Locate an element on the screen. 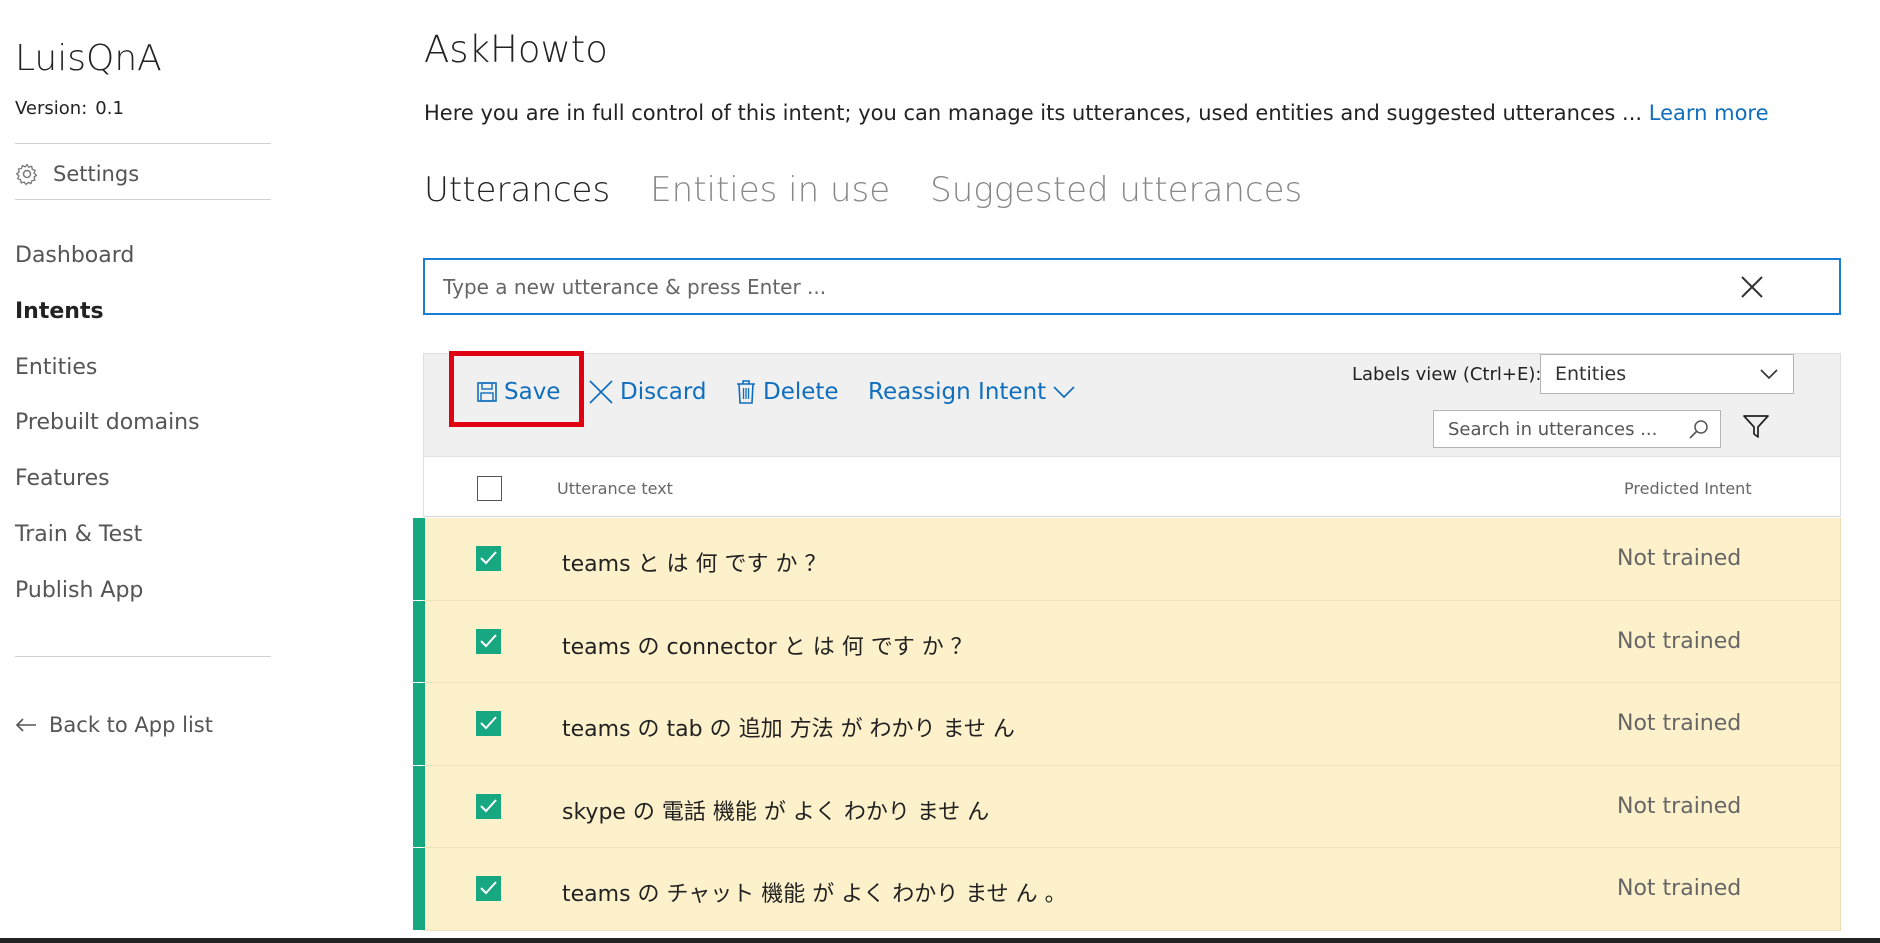 The image size is (1880, 943). version-value: 0.1 is located at coordinates (109, 108).